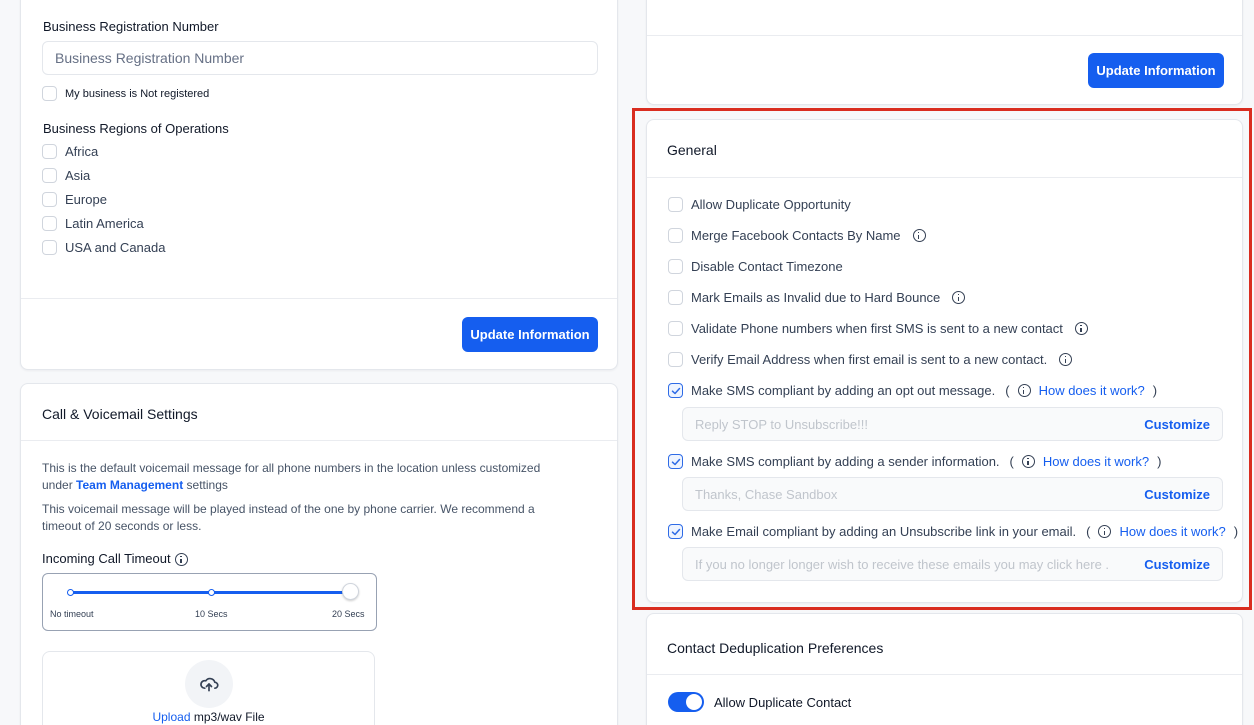 This screenshot has height=725, width=1254. Describe the element at coordinates (229, 717) in the screenshot. I see `upload-format-text: mp3/wav File` at that location.